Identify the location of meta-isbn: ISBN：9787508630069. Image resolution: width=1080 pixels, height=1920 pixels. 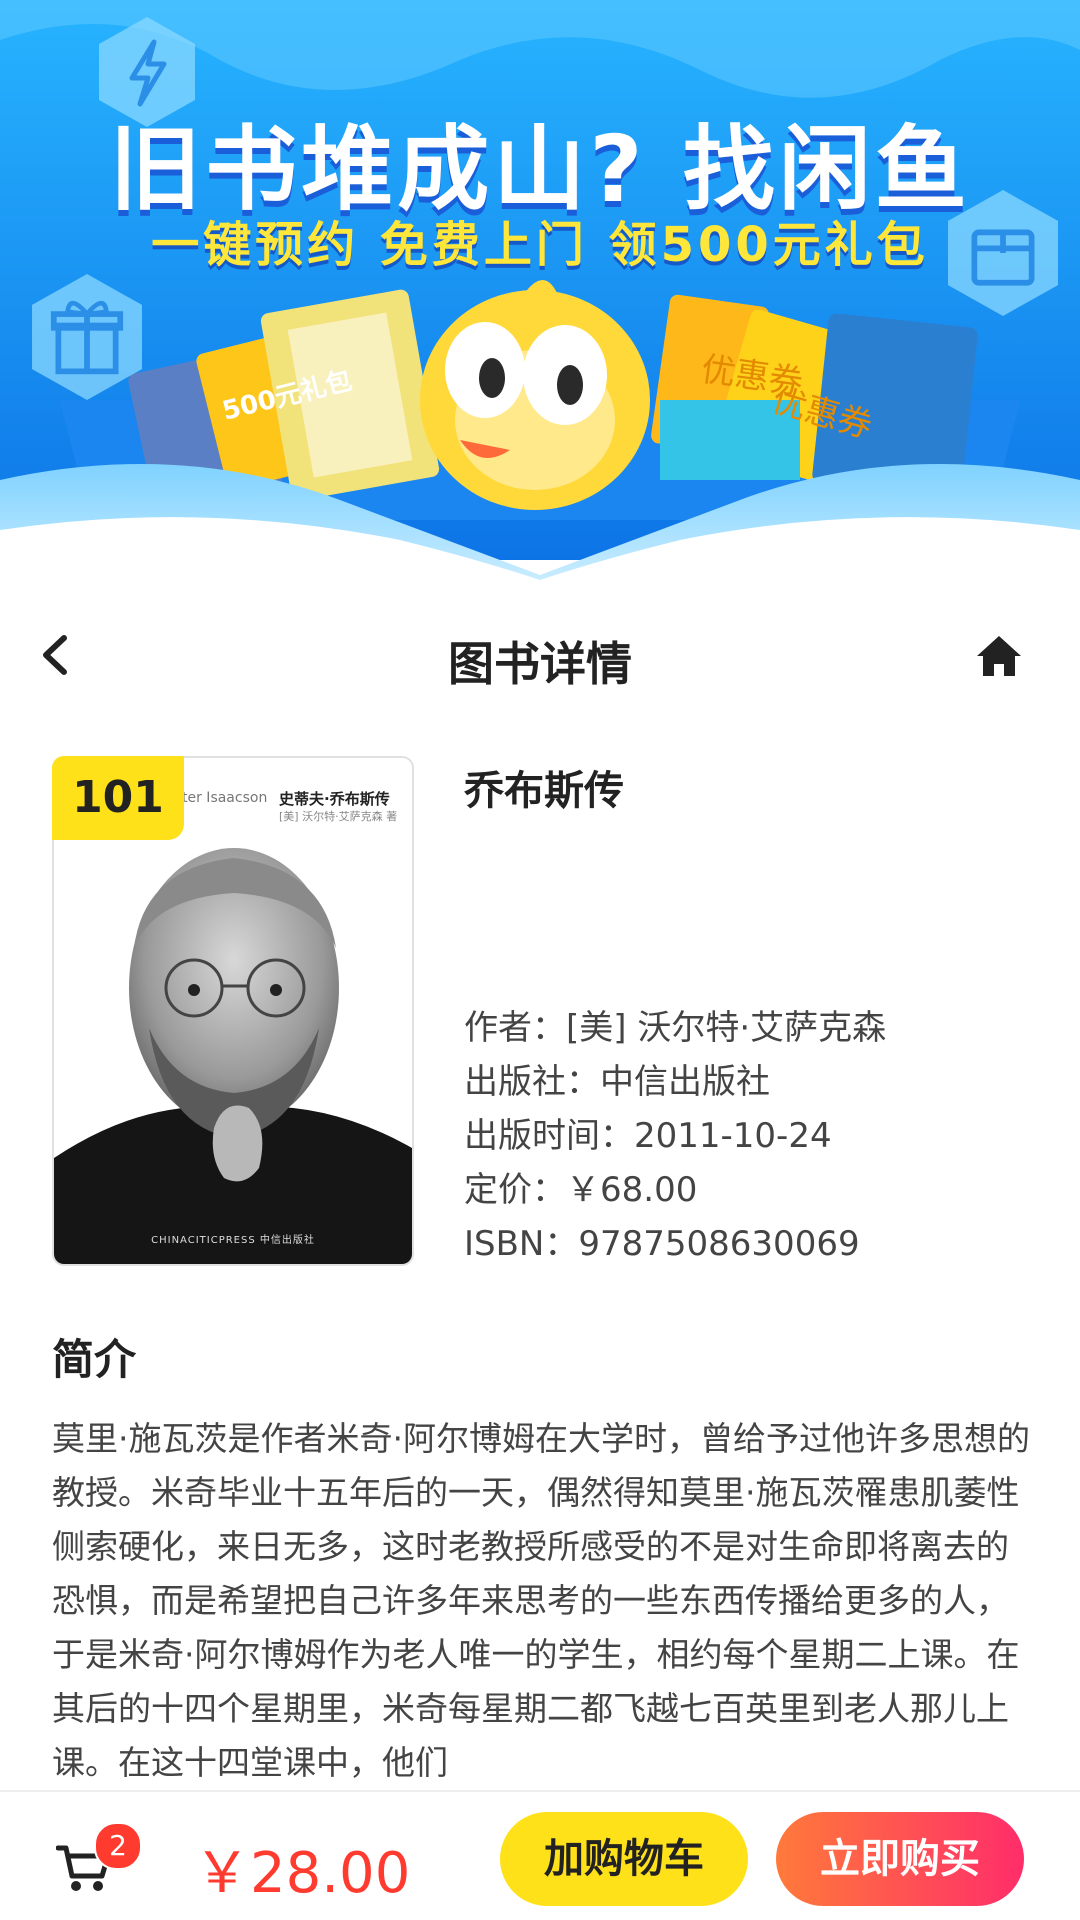
(662, 1240).